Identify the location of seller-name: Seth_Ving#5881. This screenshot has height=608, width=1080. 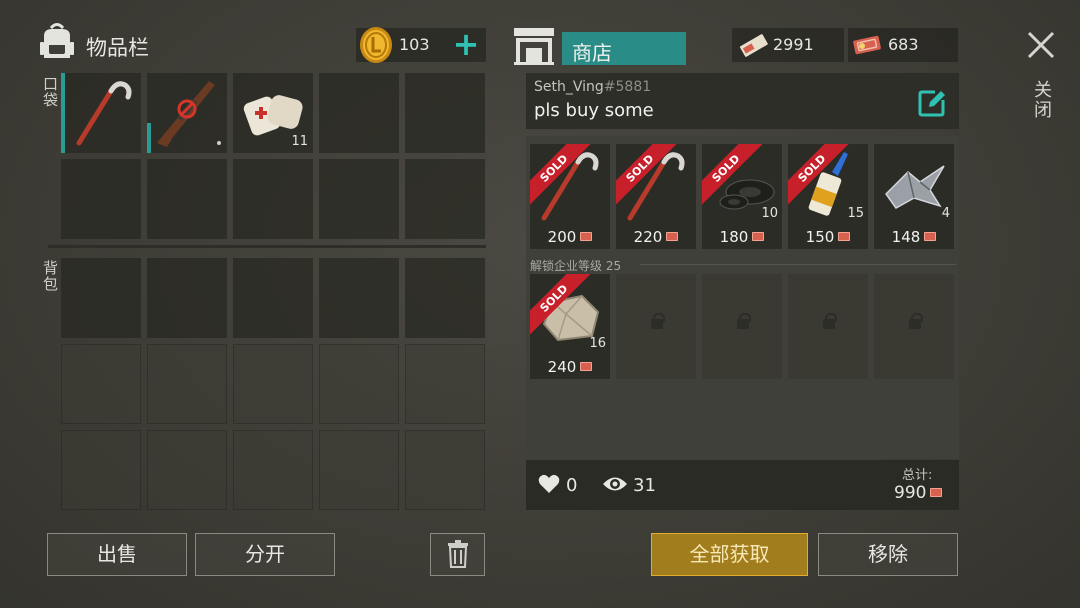
(592, 87).